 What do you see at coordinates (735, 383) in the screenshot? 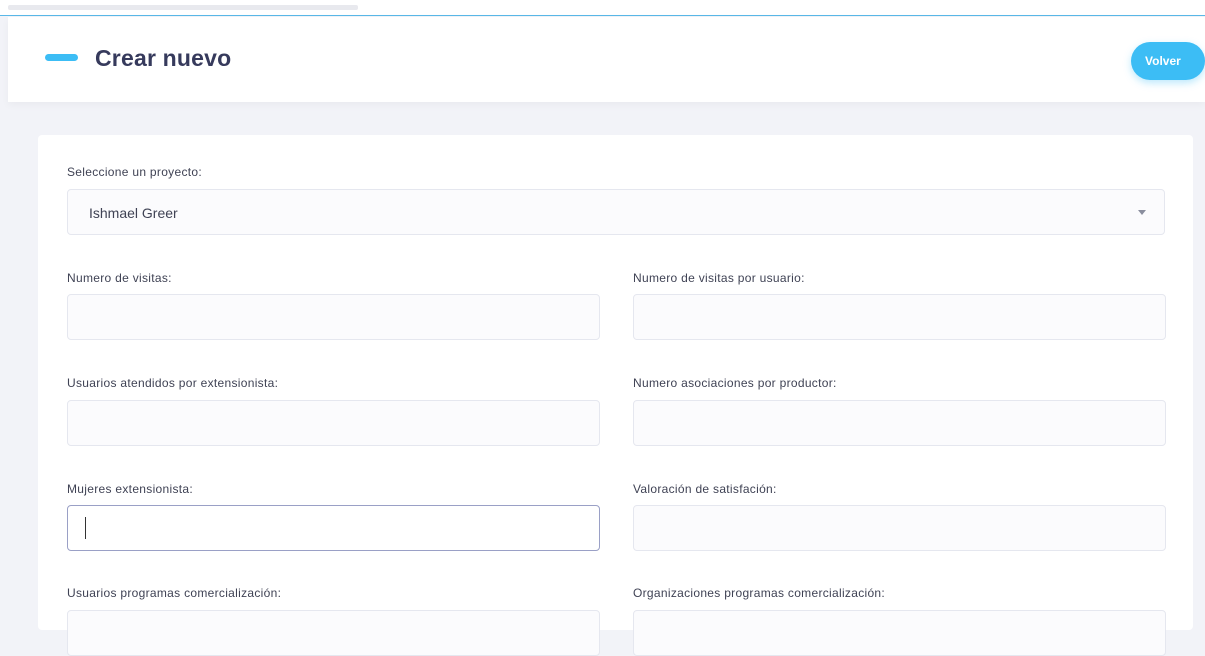
I see `field-label-asociaciones: Numero asociaciones por productor:` at bounding box center [735, 383].